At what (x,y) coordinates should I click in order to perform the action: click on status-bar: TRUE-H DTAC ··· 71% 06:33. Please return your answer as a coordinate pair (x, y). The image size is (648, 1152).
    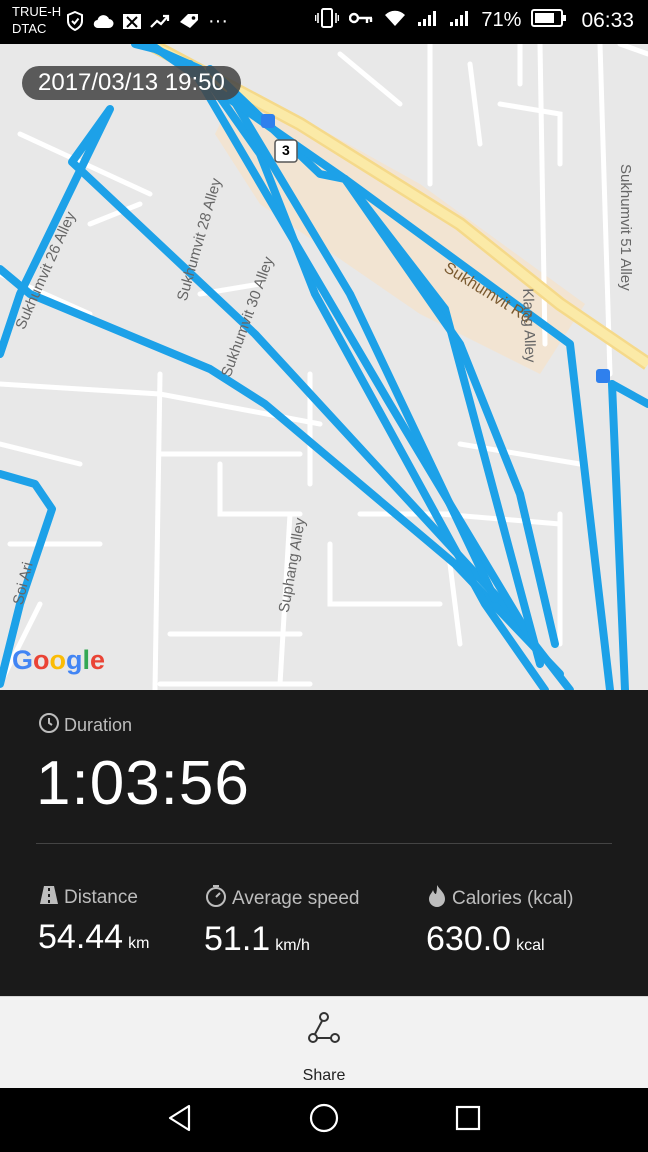
    Looking at the image, I should click on (324, 22).